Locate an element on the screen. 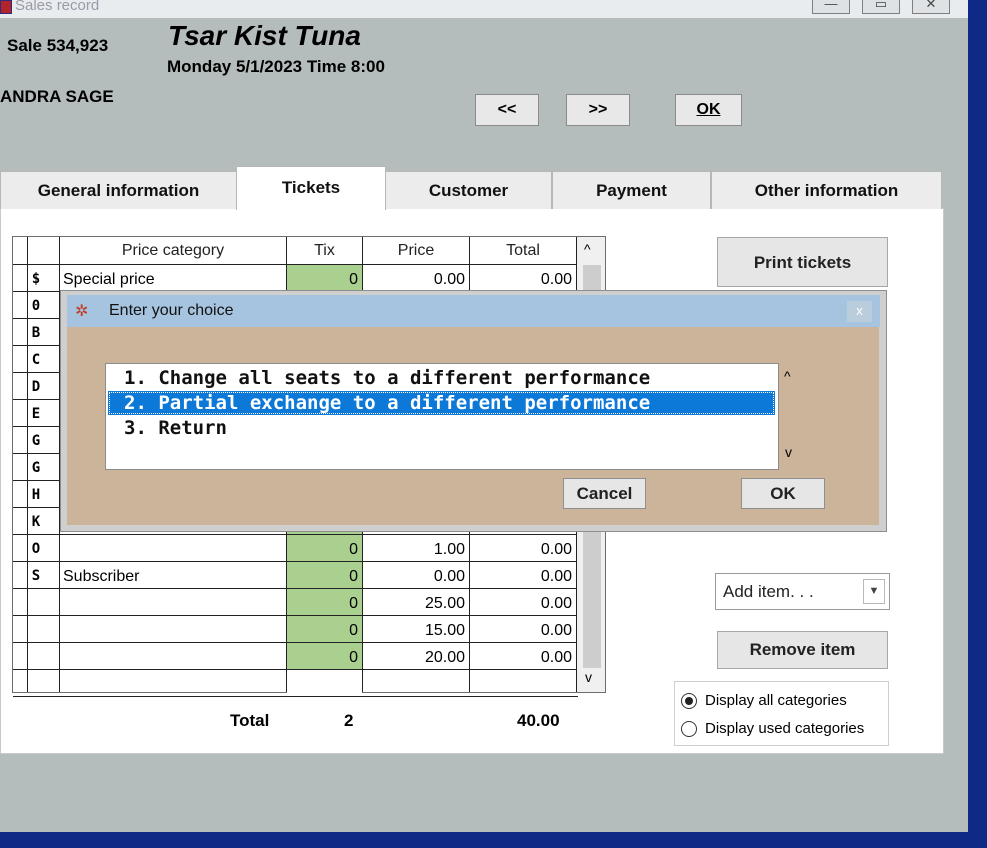 This screenshot has width=987, height=848. dialog-close-button: x is located at coordinates (859, 311).